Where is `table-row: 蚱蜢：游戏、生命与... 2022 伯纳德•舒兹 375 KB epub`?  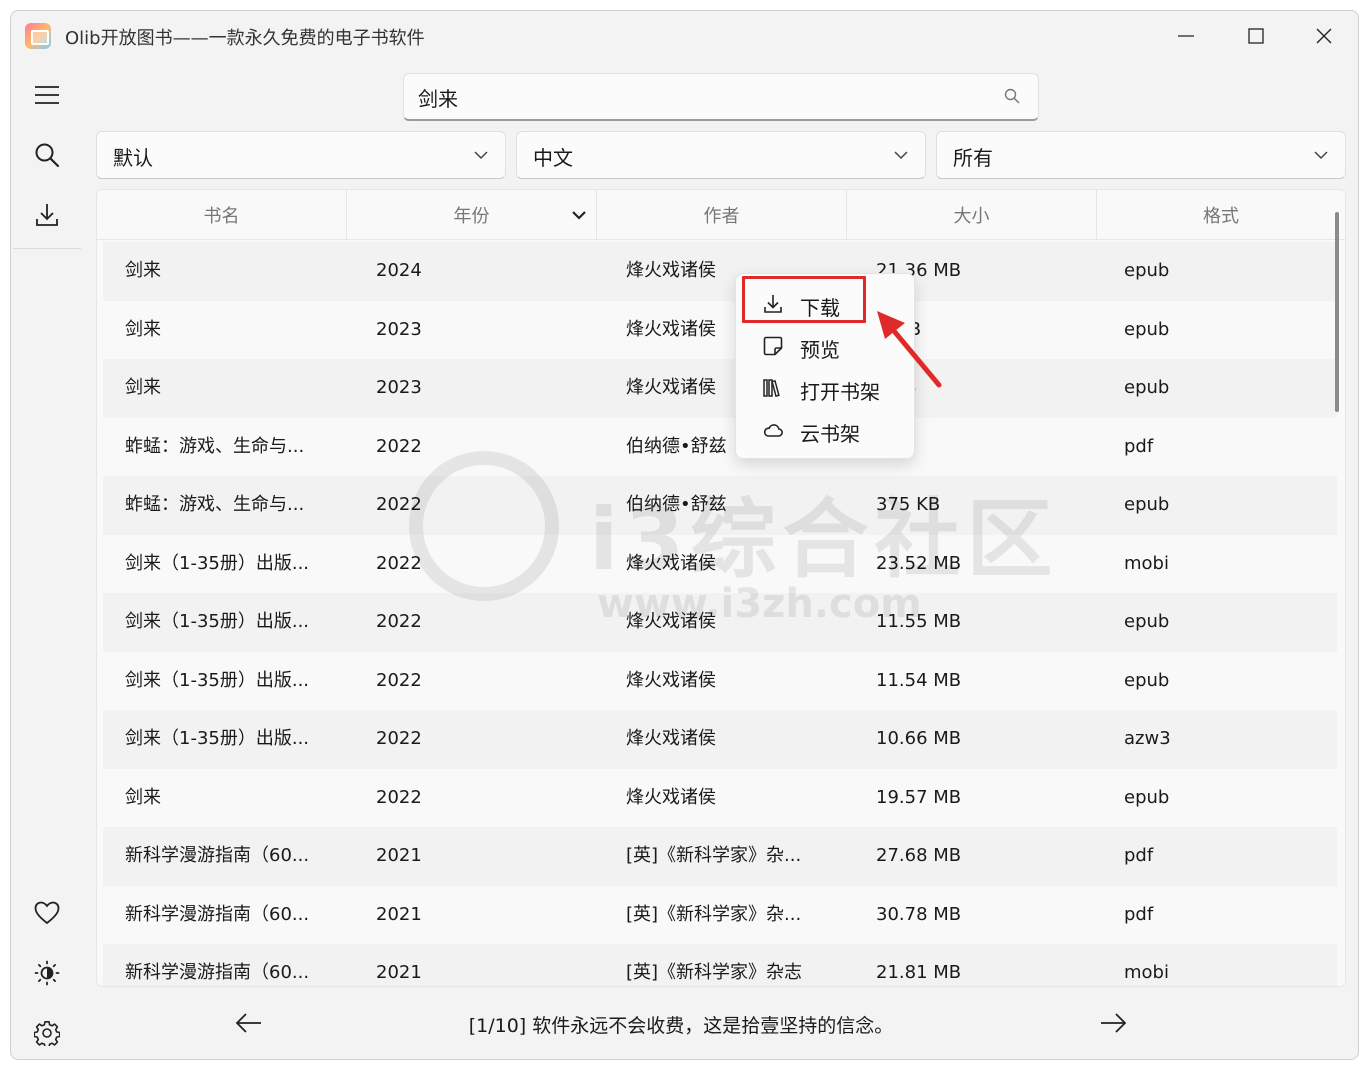 table-row: 蚱蜢：游戏、生命与... 2022 伯纳德•舒兹 375 KB epub is located at coordinates (720, 505).